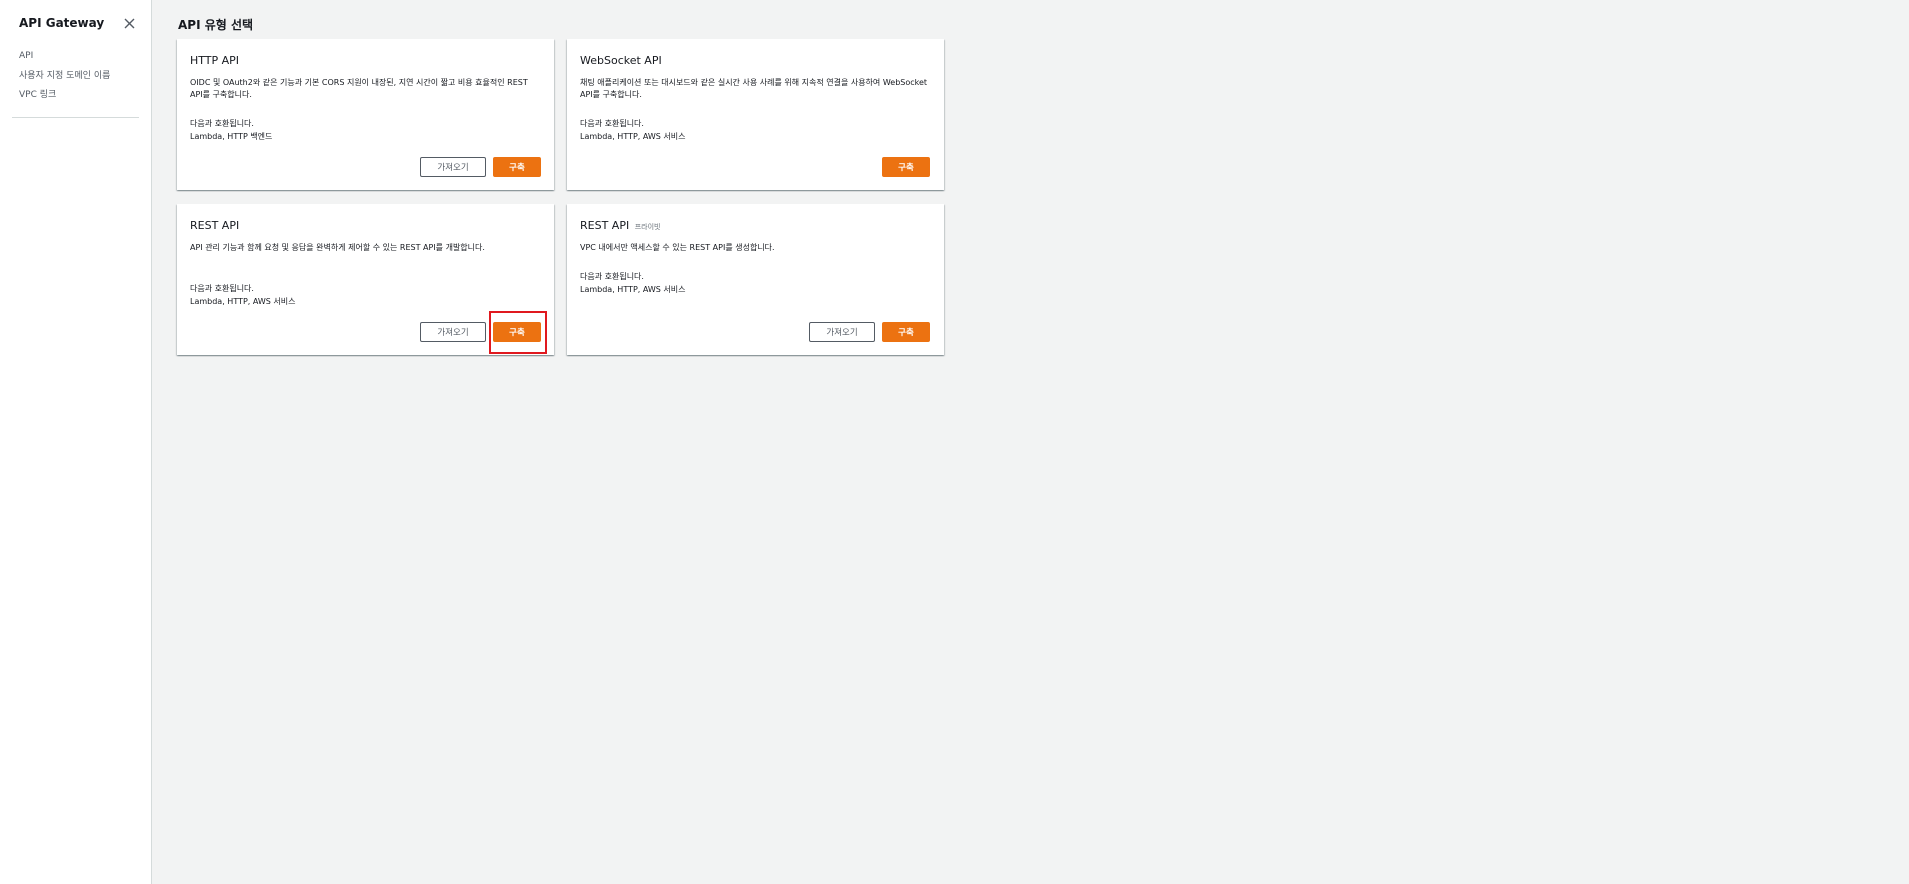  Describe the element at coordinates (677, 247) in the screenshot. I see `card-description: VPC 내에서만 액세스할 수 있는 REST API를 생성합니다.` at that location.